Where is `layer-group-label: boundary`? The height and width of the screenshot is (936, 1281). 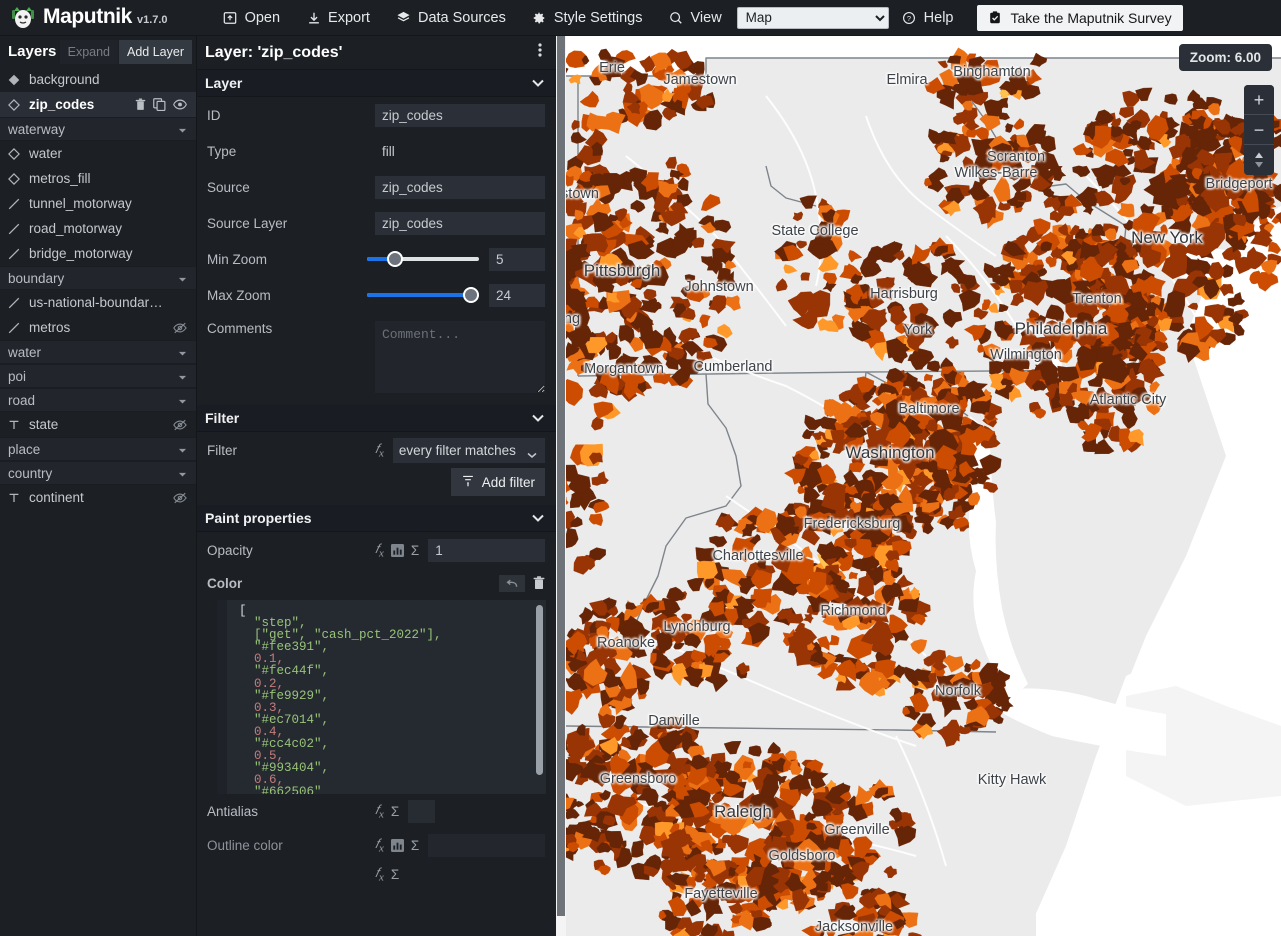
layer-group-label: boundary is located at coordinates (36, 278).